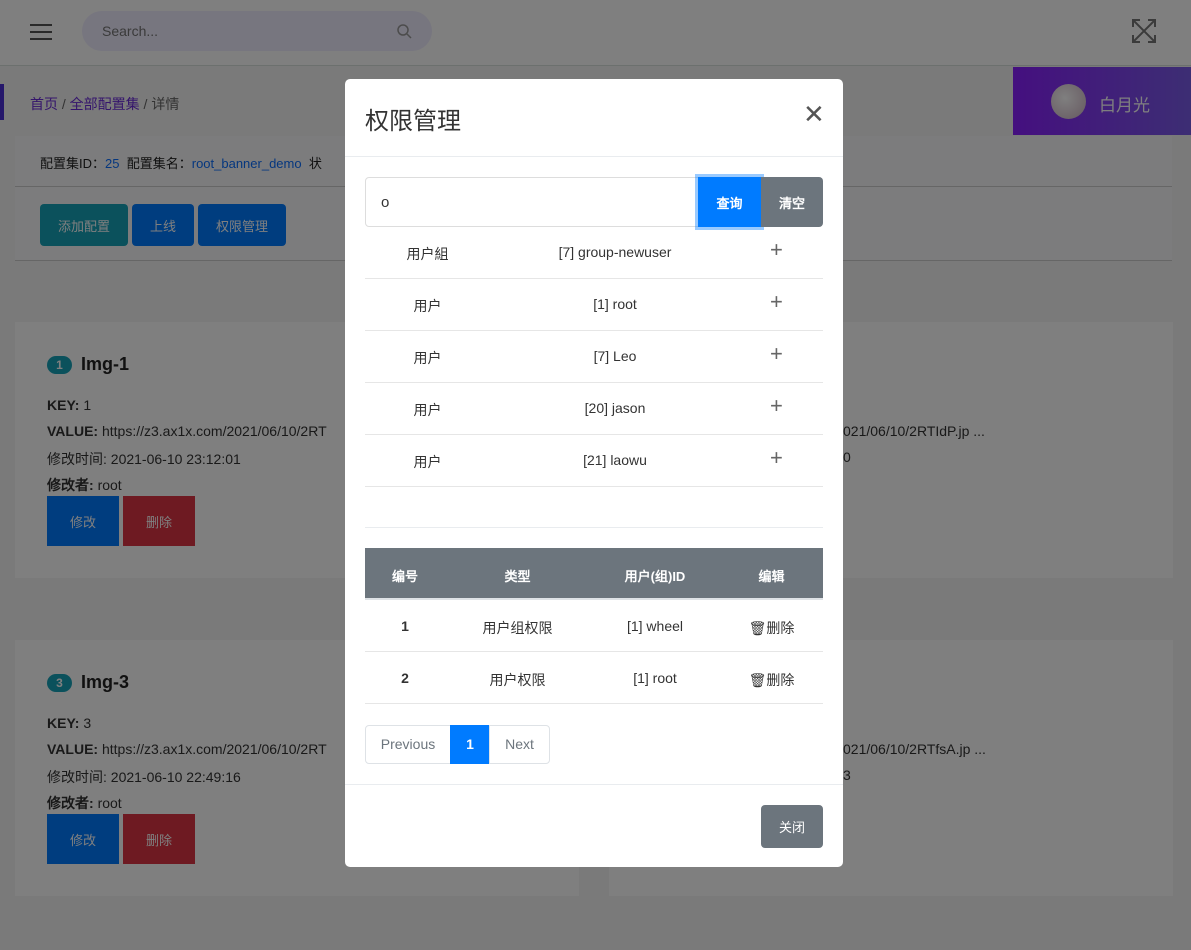 The image size is (1191, 950). I want to click on col-header-no: 编号, so click(404, 576).